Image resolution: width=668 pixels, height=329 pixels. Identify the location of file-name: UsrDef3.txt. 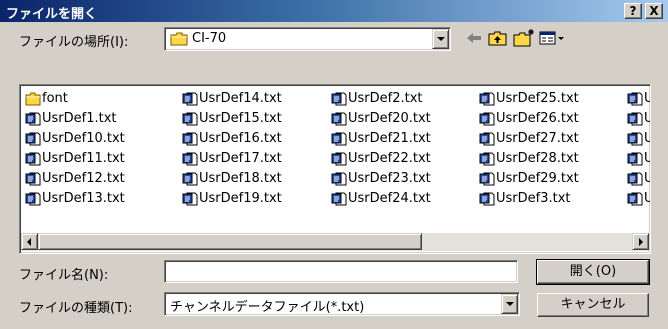
(533, 198).